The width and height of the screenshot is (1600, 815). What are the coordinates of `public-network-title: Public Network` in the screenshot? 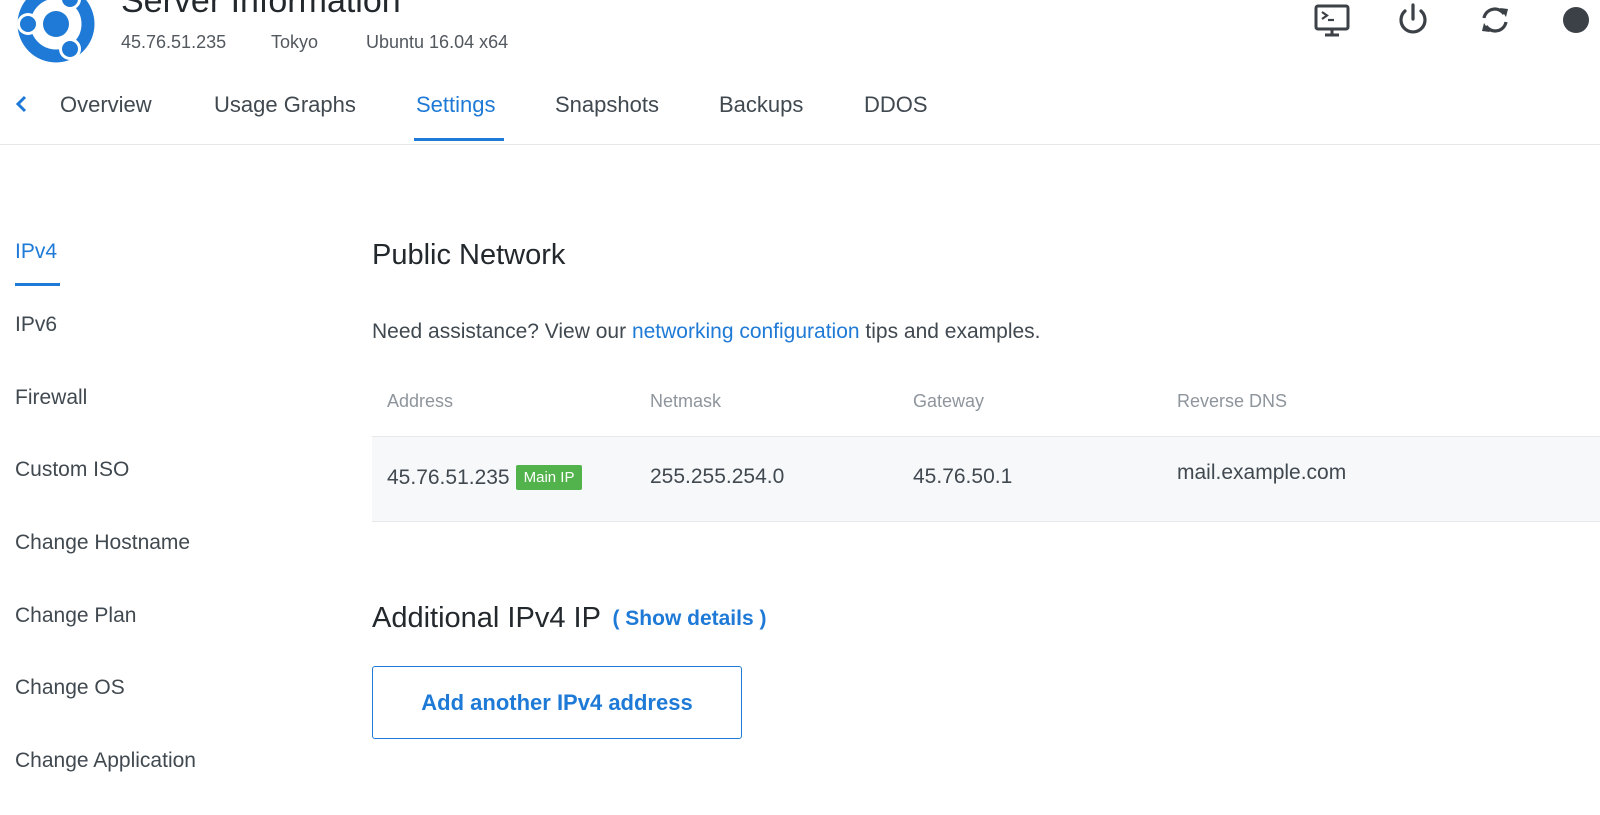 It's located at (469, 255).